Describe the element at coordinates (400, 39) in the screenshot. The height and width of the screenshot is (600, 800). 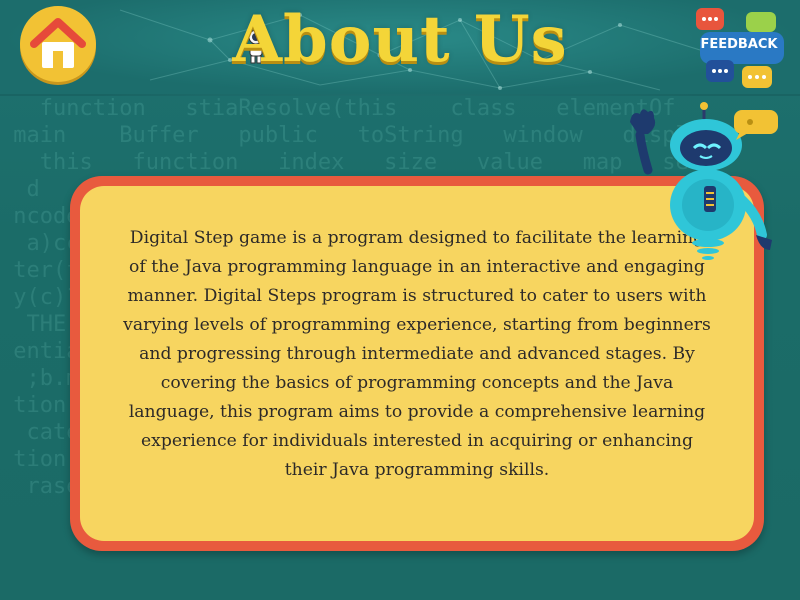
I see `page-title: About Us` at that location.